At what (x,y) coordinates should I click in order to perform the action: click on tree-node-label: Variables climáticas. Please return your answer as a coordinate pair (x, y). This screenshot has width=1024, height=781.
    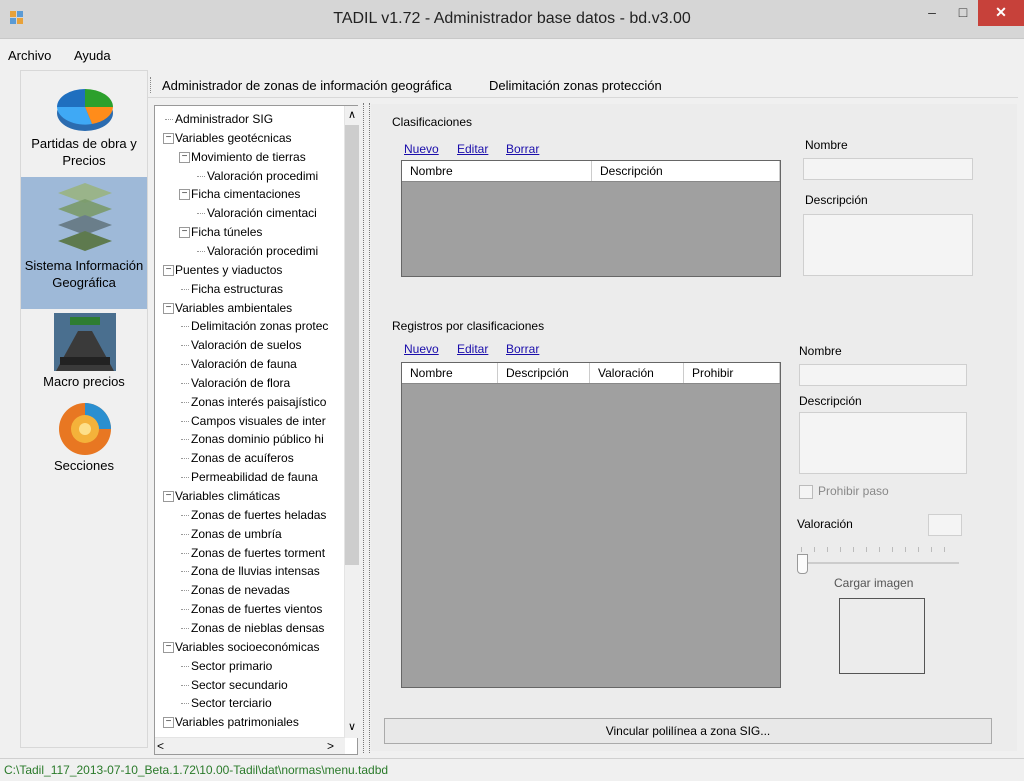
    Looking at the image, I should click on (228, 496).